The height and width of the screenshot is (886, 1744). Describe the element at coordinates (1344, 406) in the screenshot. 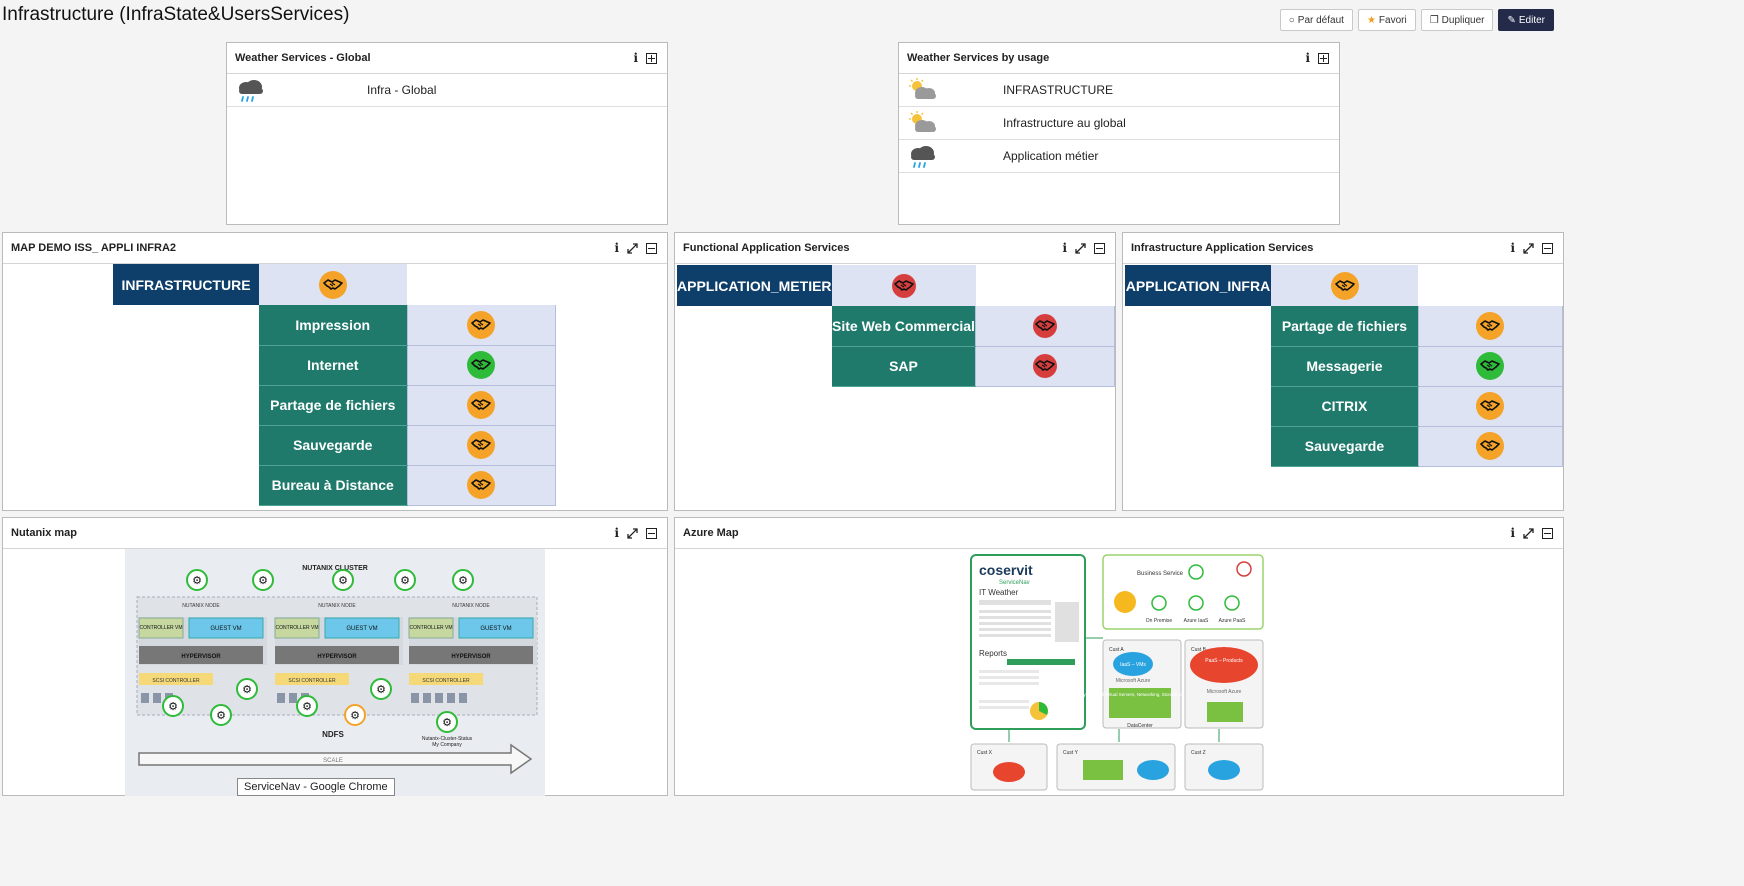

I see `service-child: CITRIX` at that location.